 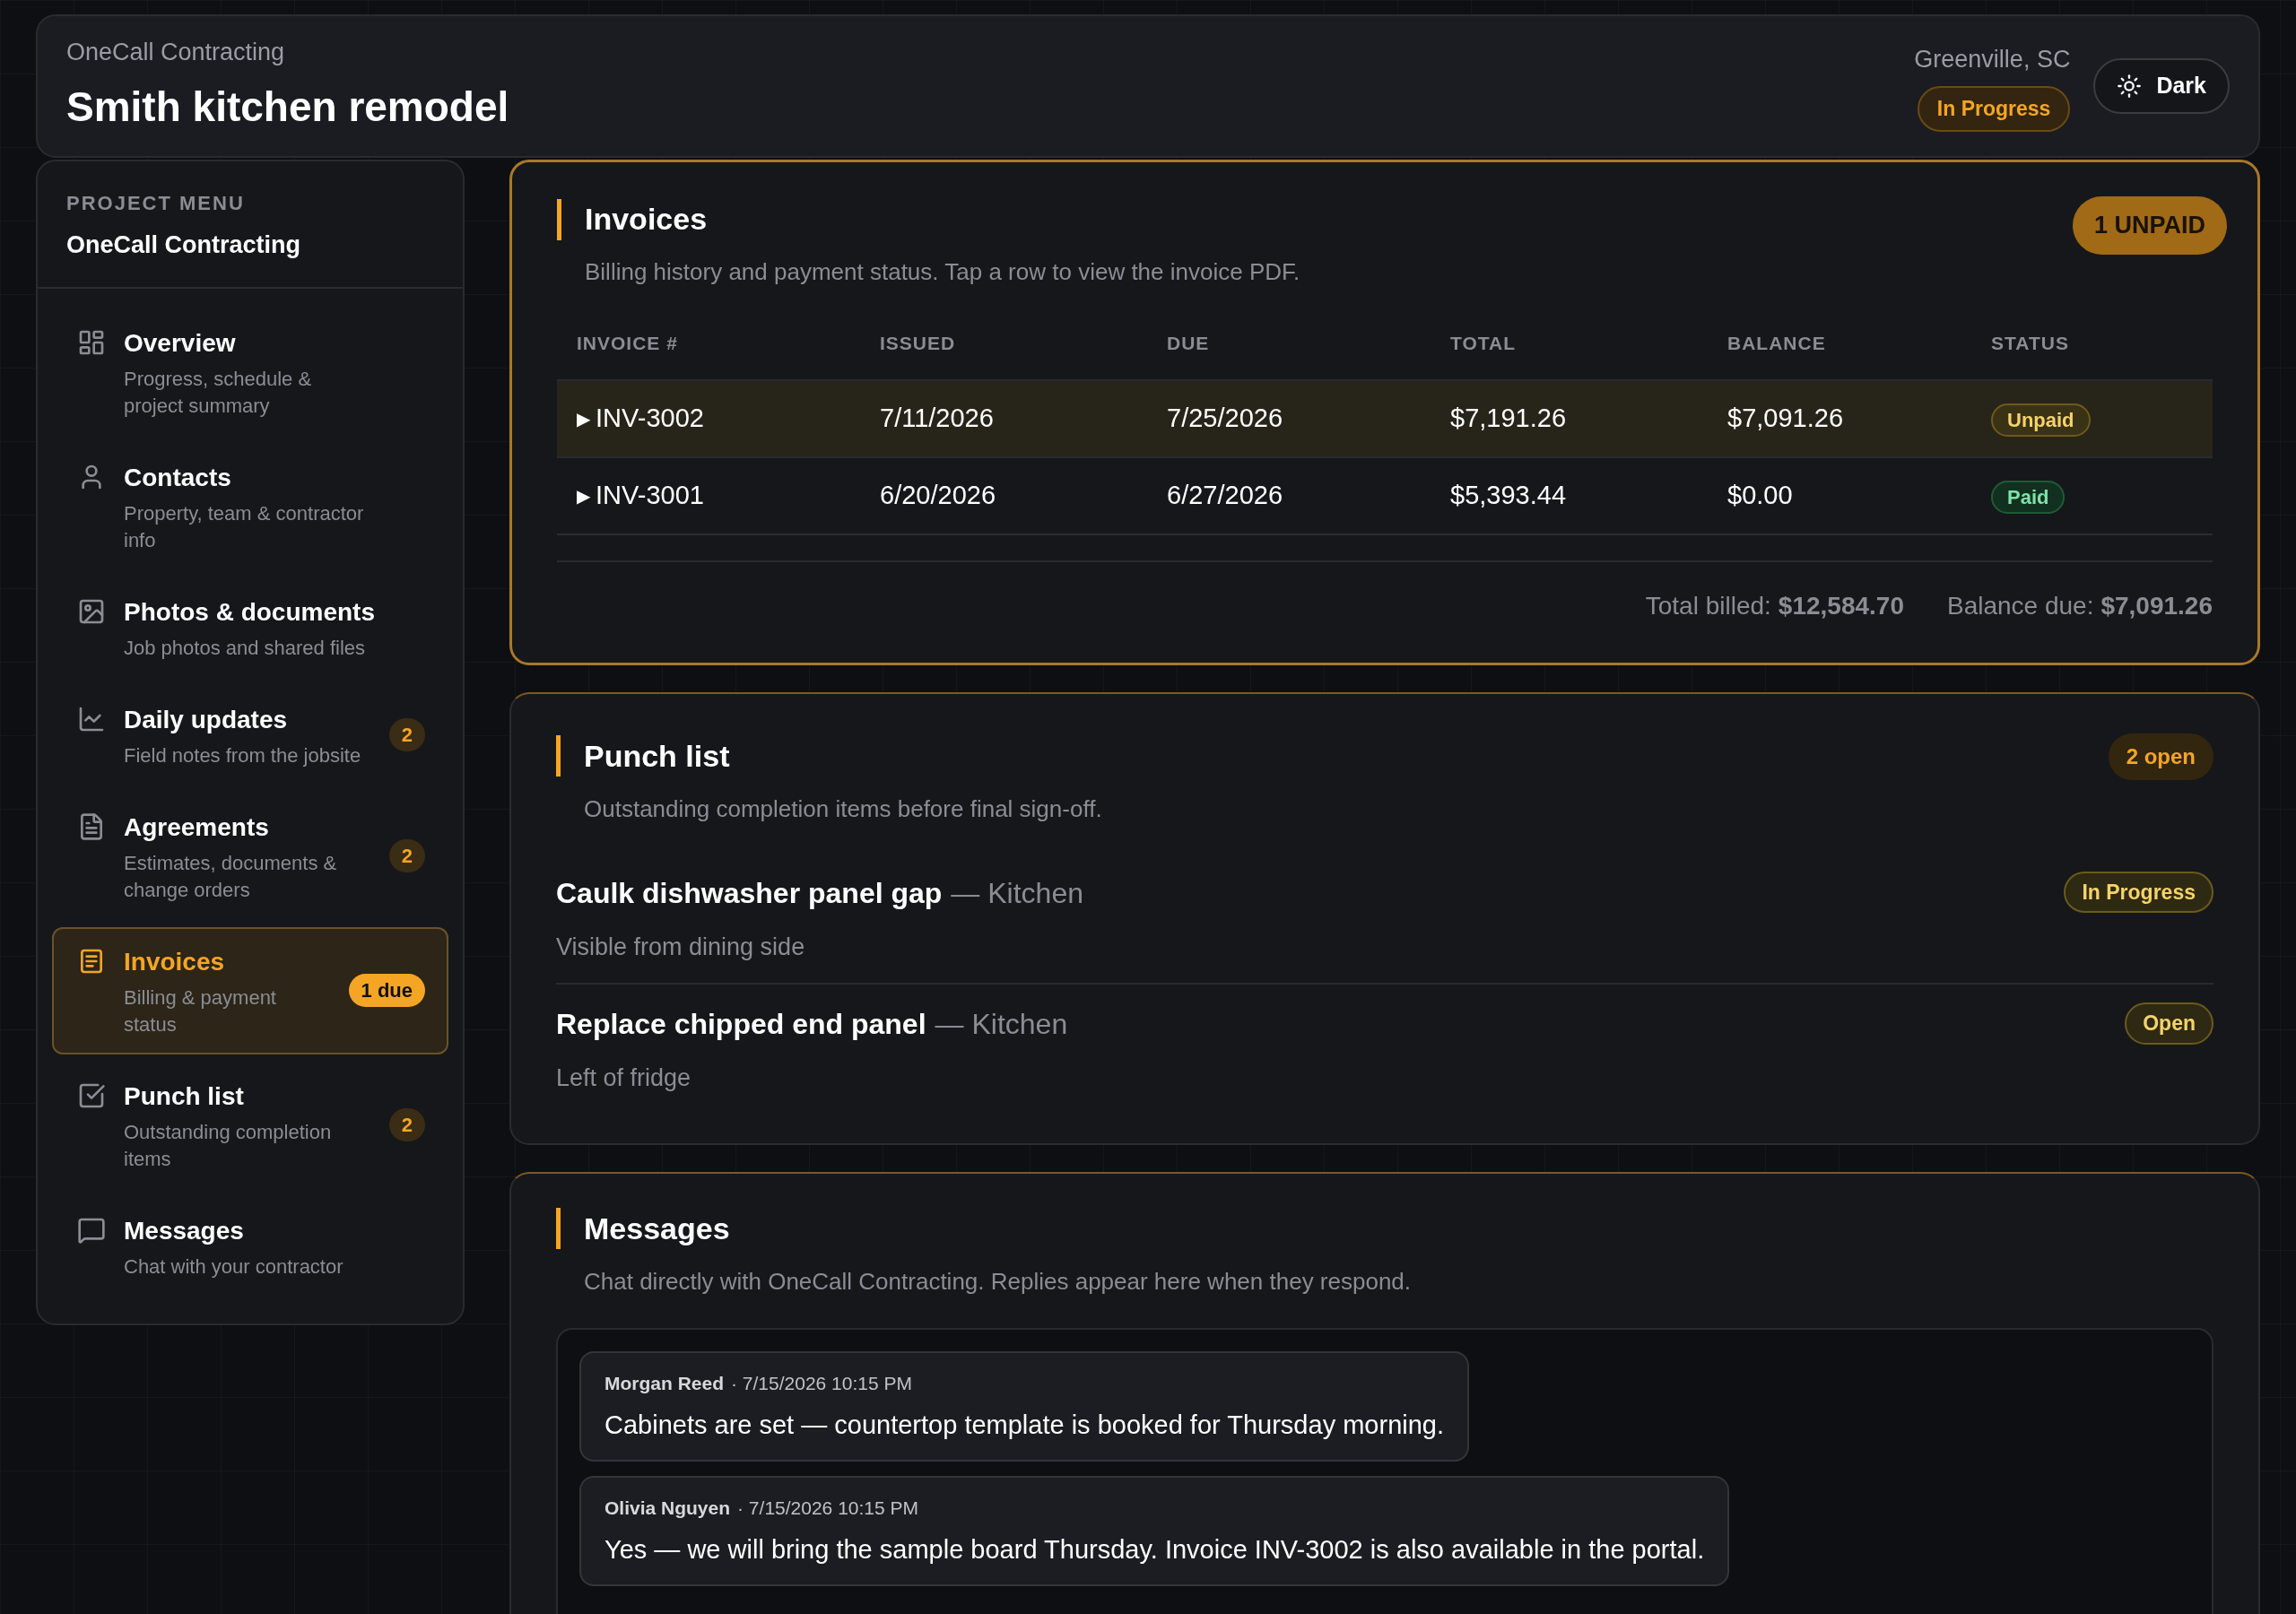 I want to click on table-cell-text: INV-3001, so click(x=650, y=495).